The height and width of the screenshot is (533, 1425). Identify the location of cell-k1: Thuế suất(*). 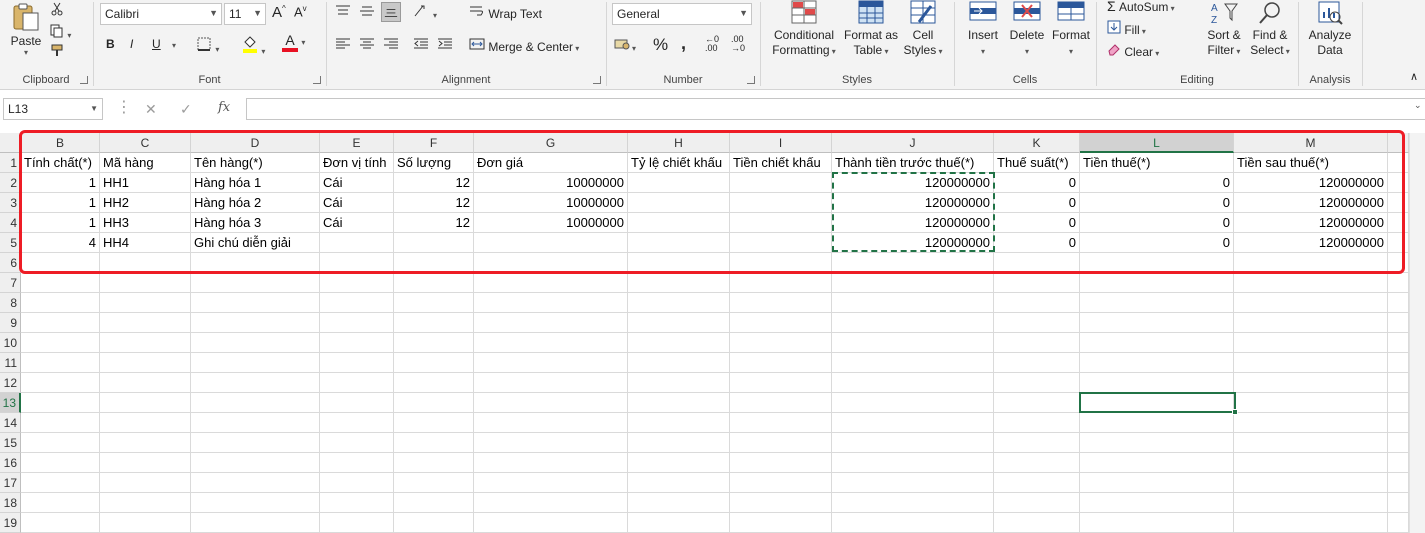
(1037, 163).